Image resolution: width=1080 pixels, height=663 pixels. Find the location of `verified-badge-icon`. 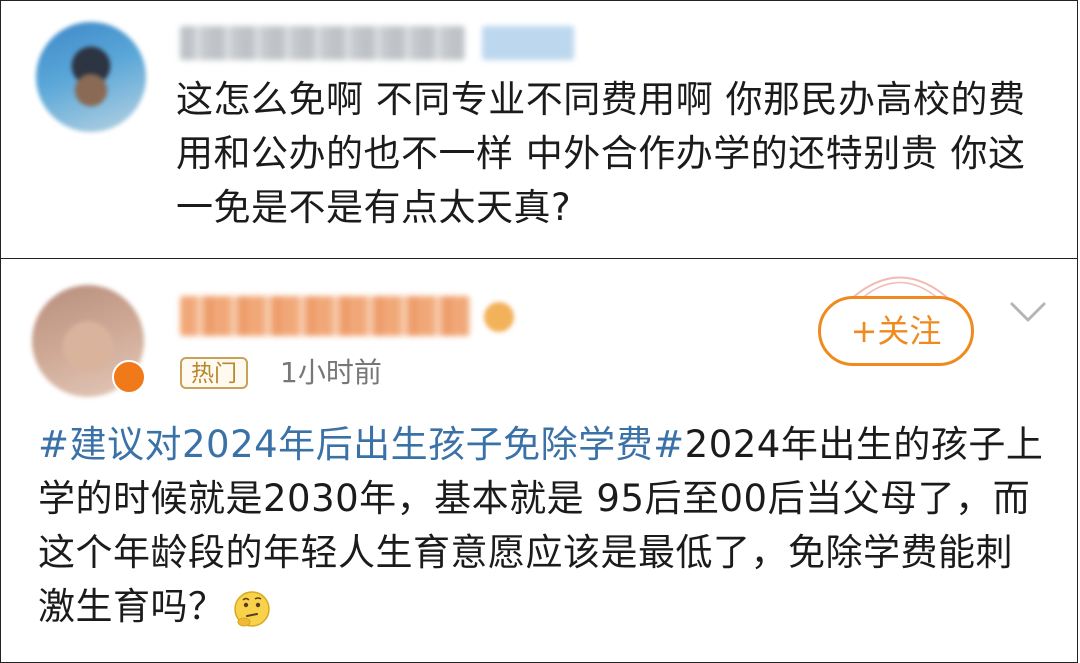

verified-badge-icon is located at coordinates (129, 377).